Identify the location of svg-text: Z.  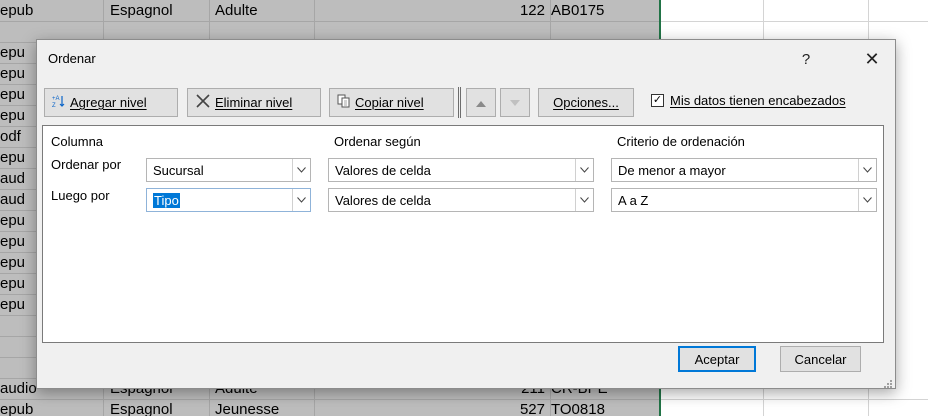
(54, 105).